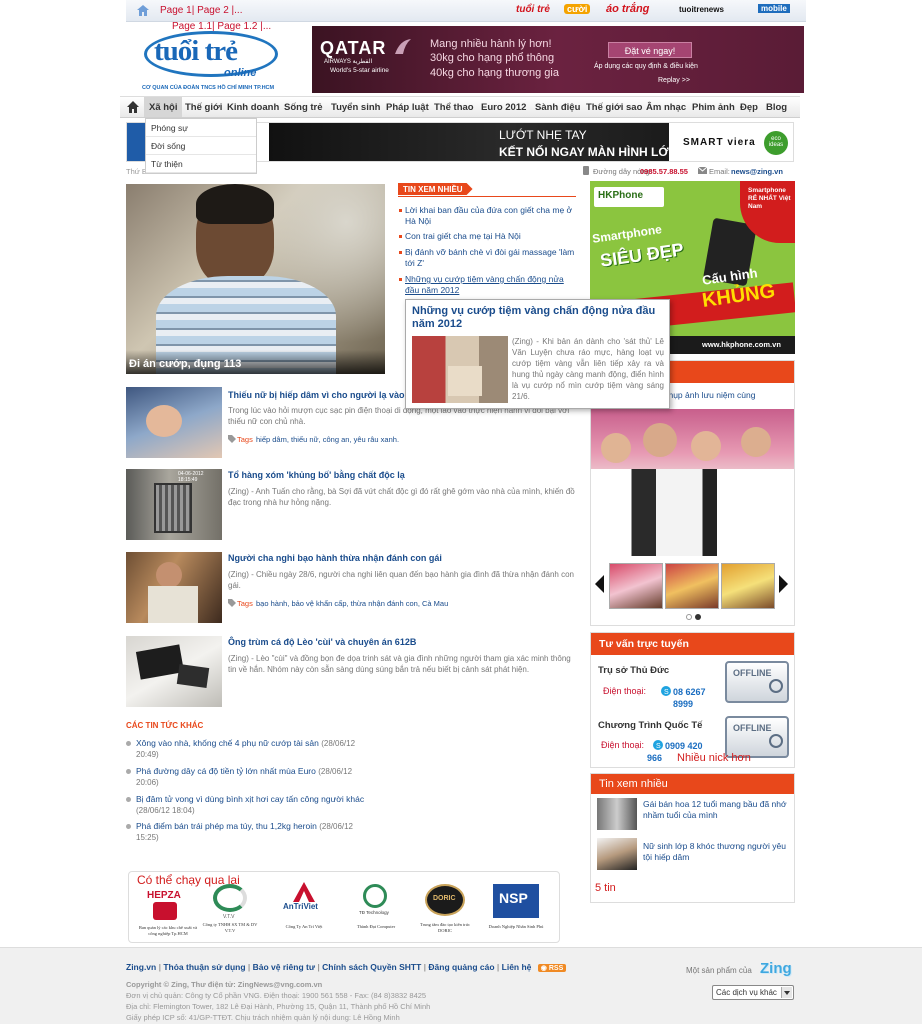 The image size is (922, 1024). I want to click on sponsor-caption: Doanh Nghiệp Nhân Sinh Phú, so click(516, 926).